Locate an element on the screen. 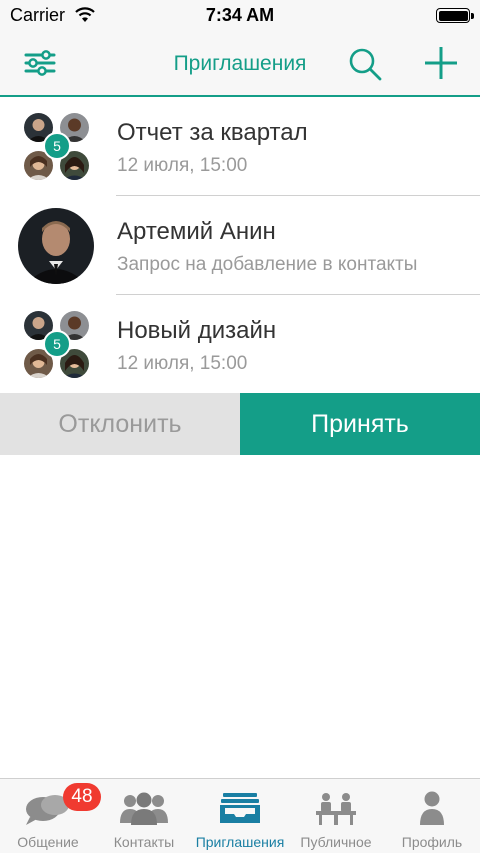  tab-contacts: Контакты is located at coordinates (144, 816).